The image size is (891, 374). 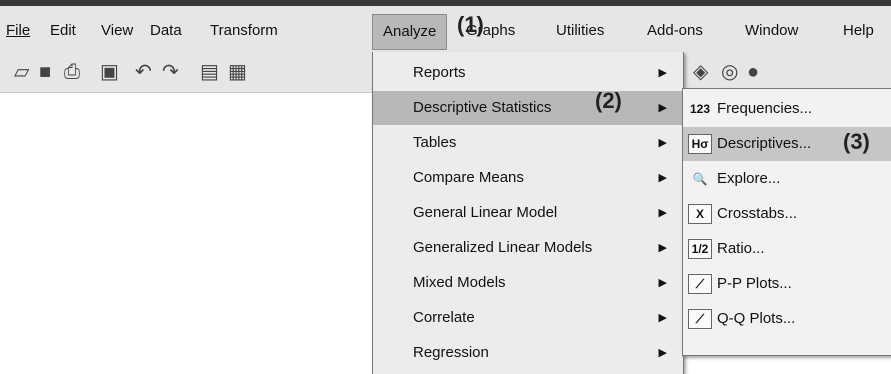 I want to click on print-icon: ⎙, so click(x=72, y=72).